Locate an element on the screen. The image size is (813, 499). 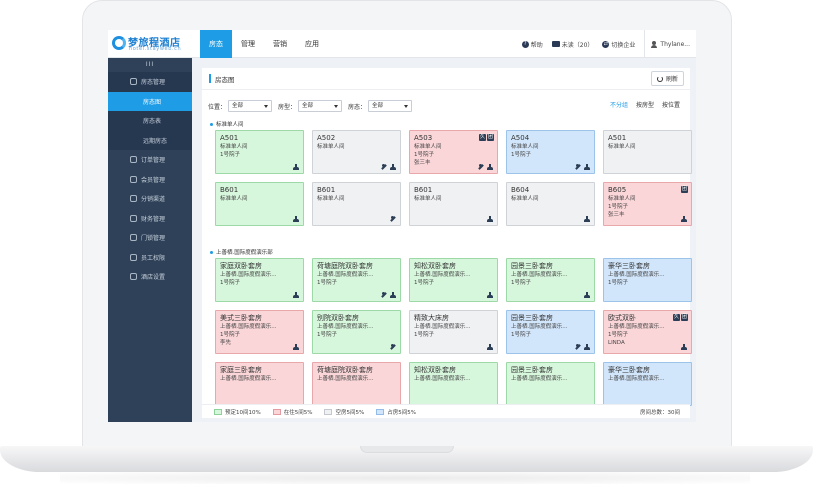
refresh-button: 刷新 is located at coordinates (667, 78).